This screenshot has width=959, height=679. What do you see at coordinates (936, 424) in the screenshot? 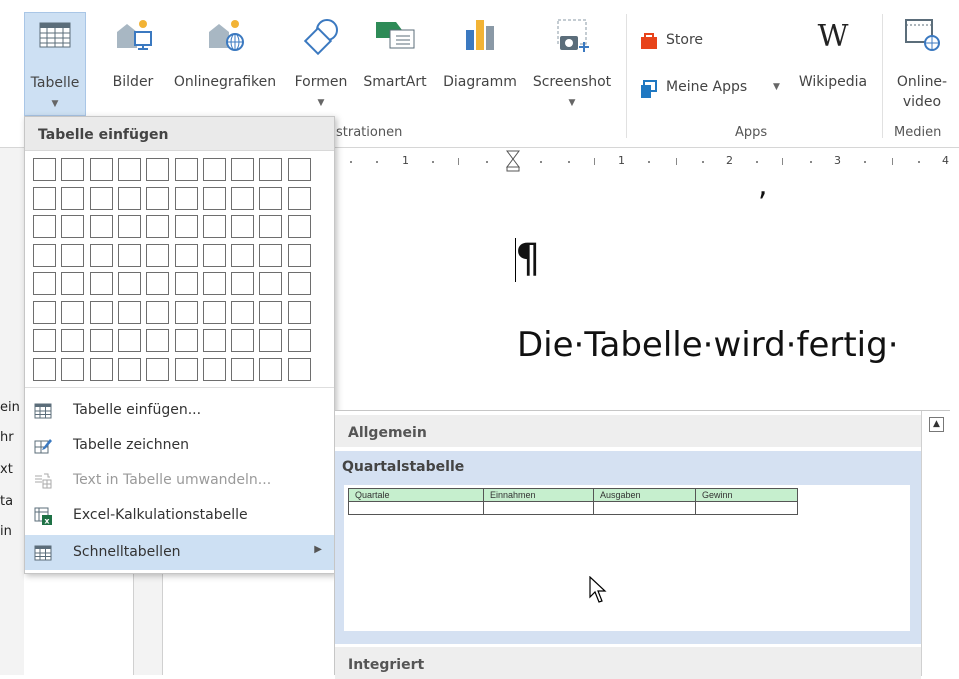
I see `scroll-up-icon: ▲` at bounding box center [936, 424].